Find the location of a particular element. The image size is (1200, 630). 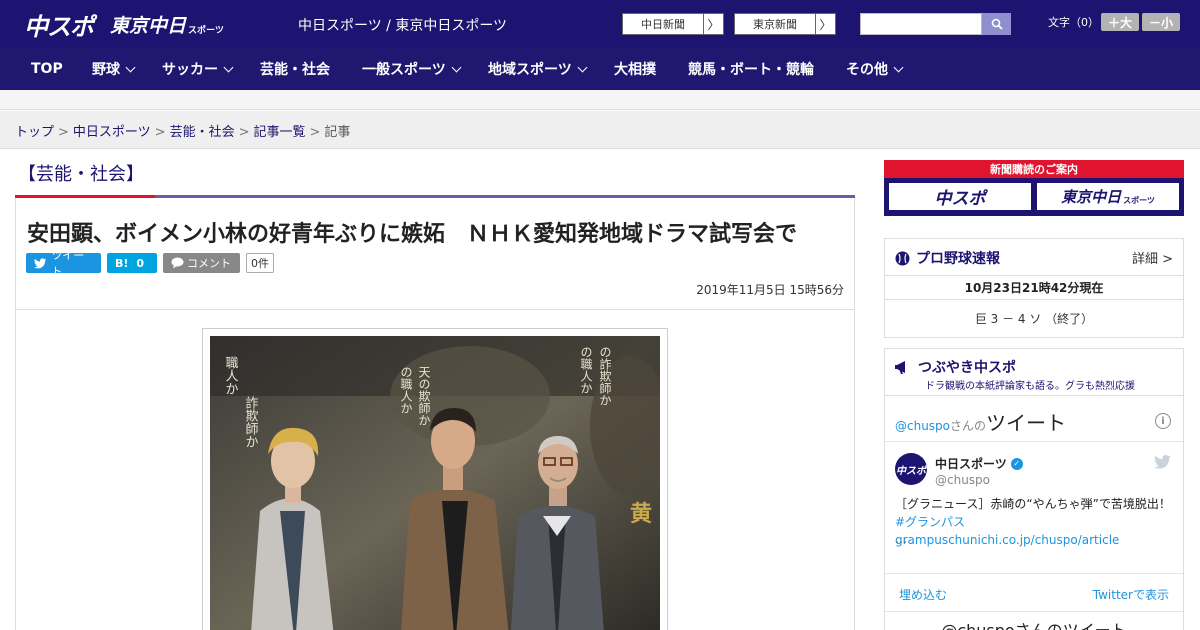

timeline-handle: @chuspo is located at coordinates (922, 426).